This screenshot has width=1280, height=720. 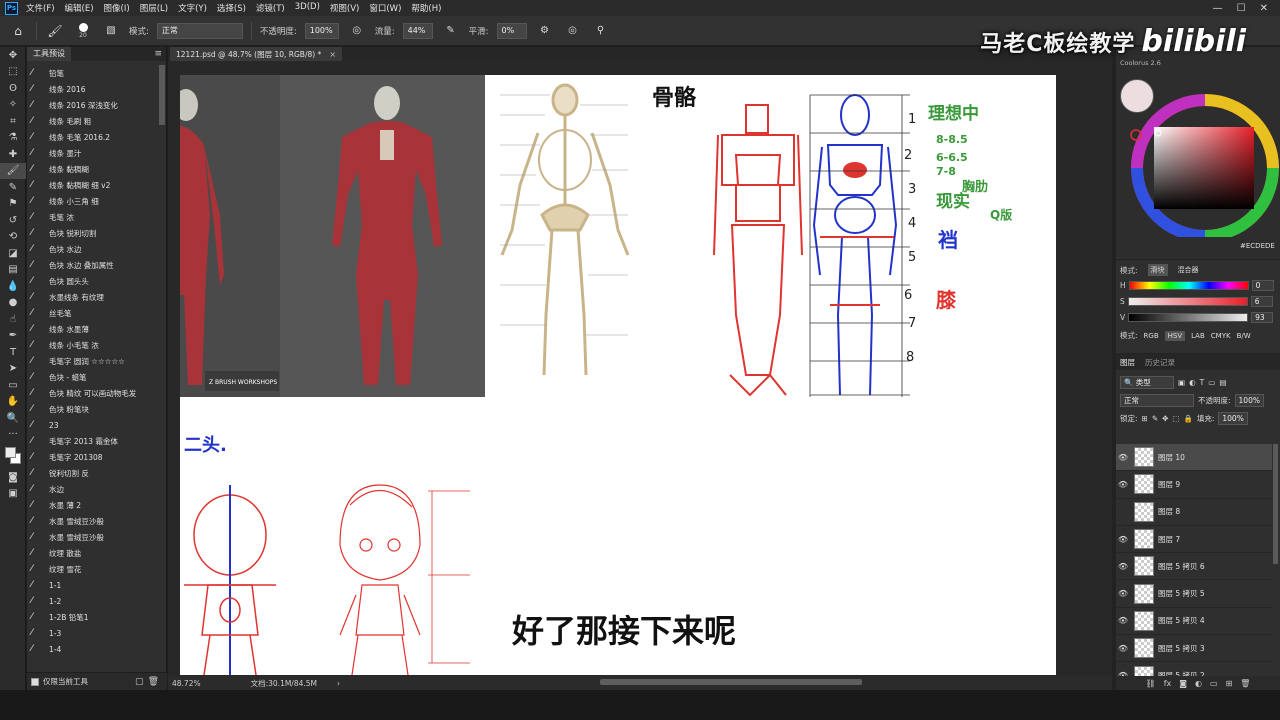 I want to click on horizontal-scrollbar, so click(x=731, y=682).